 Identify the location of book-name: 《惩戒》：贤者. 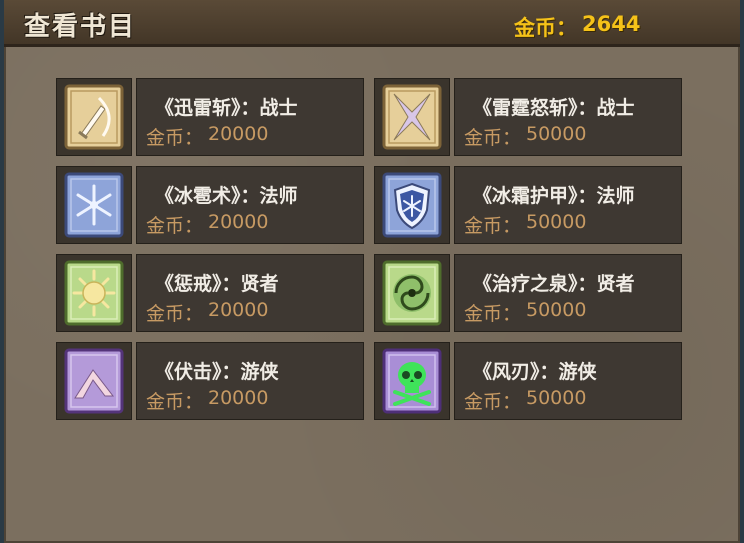
(217, 284).